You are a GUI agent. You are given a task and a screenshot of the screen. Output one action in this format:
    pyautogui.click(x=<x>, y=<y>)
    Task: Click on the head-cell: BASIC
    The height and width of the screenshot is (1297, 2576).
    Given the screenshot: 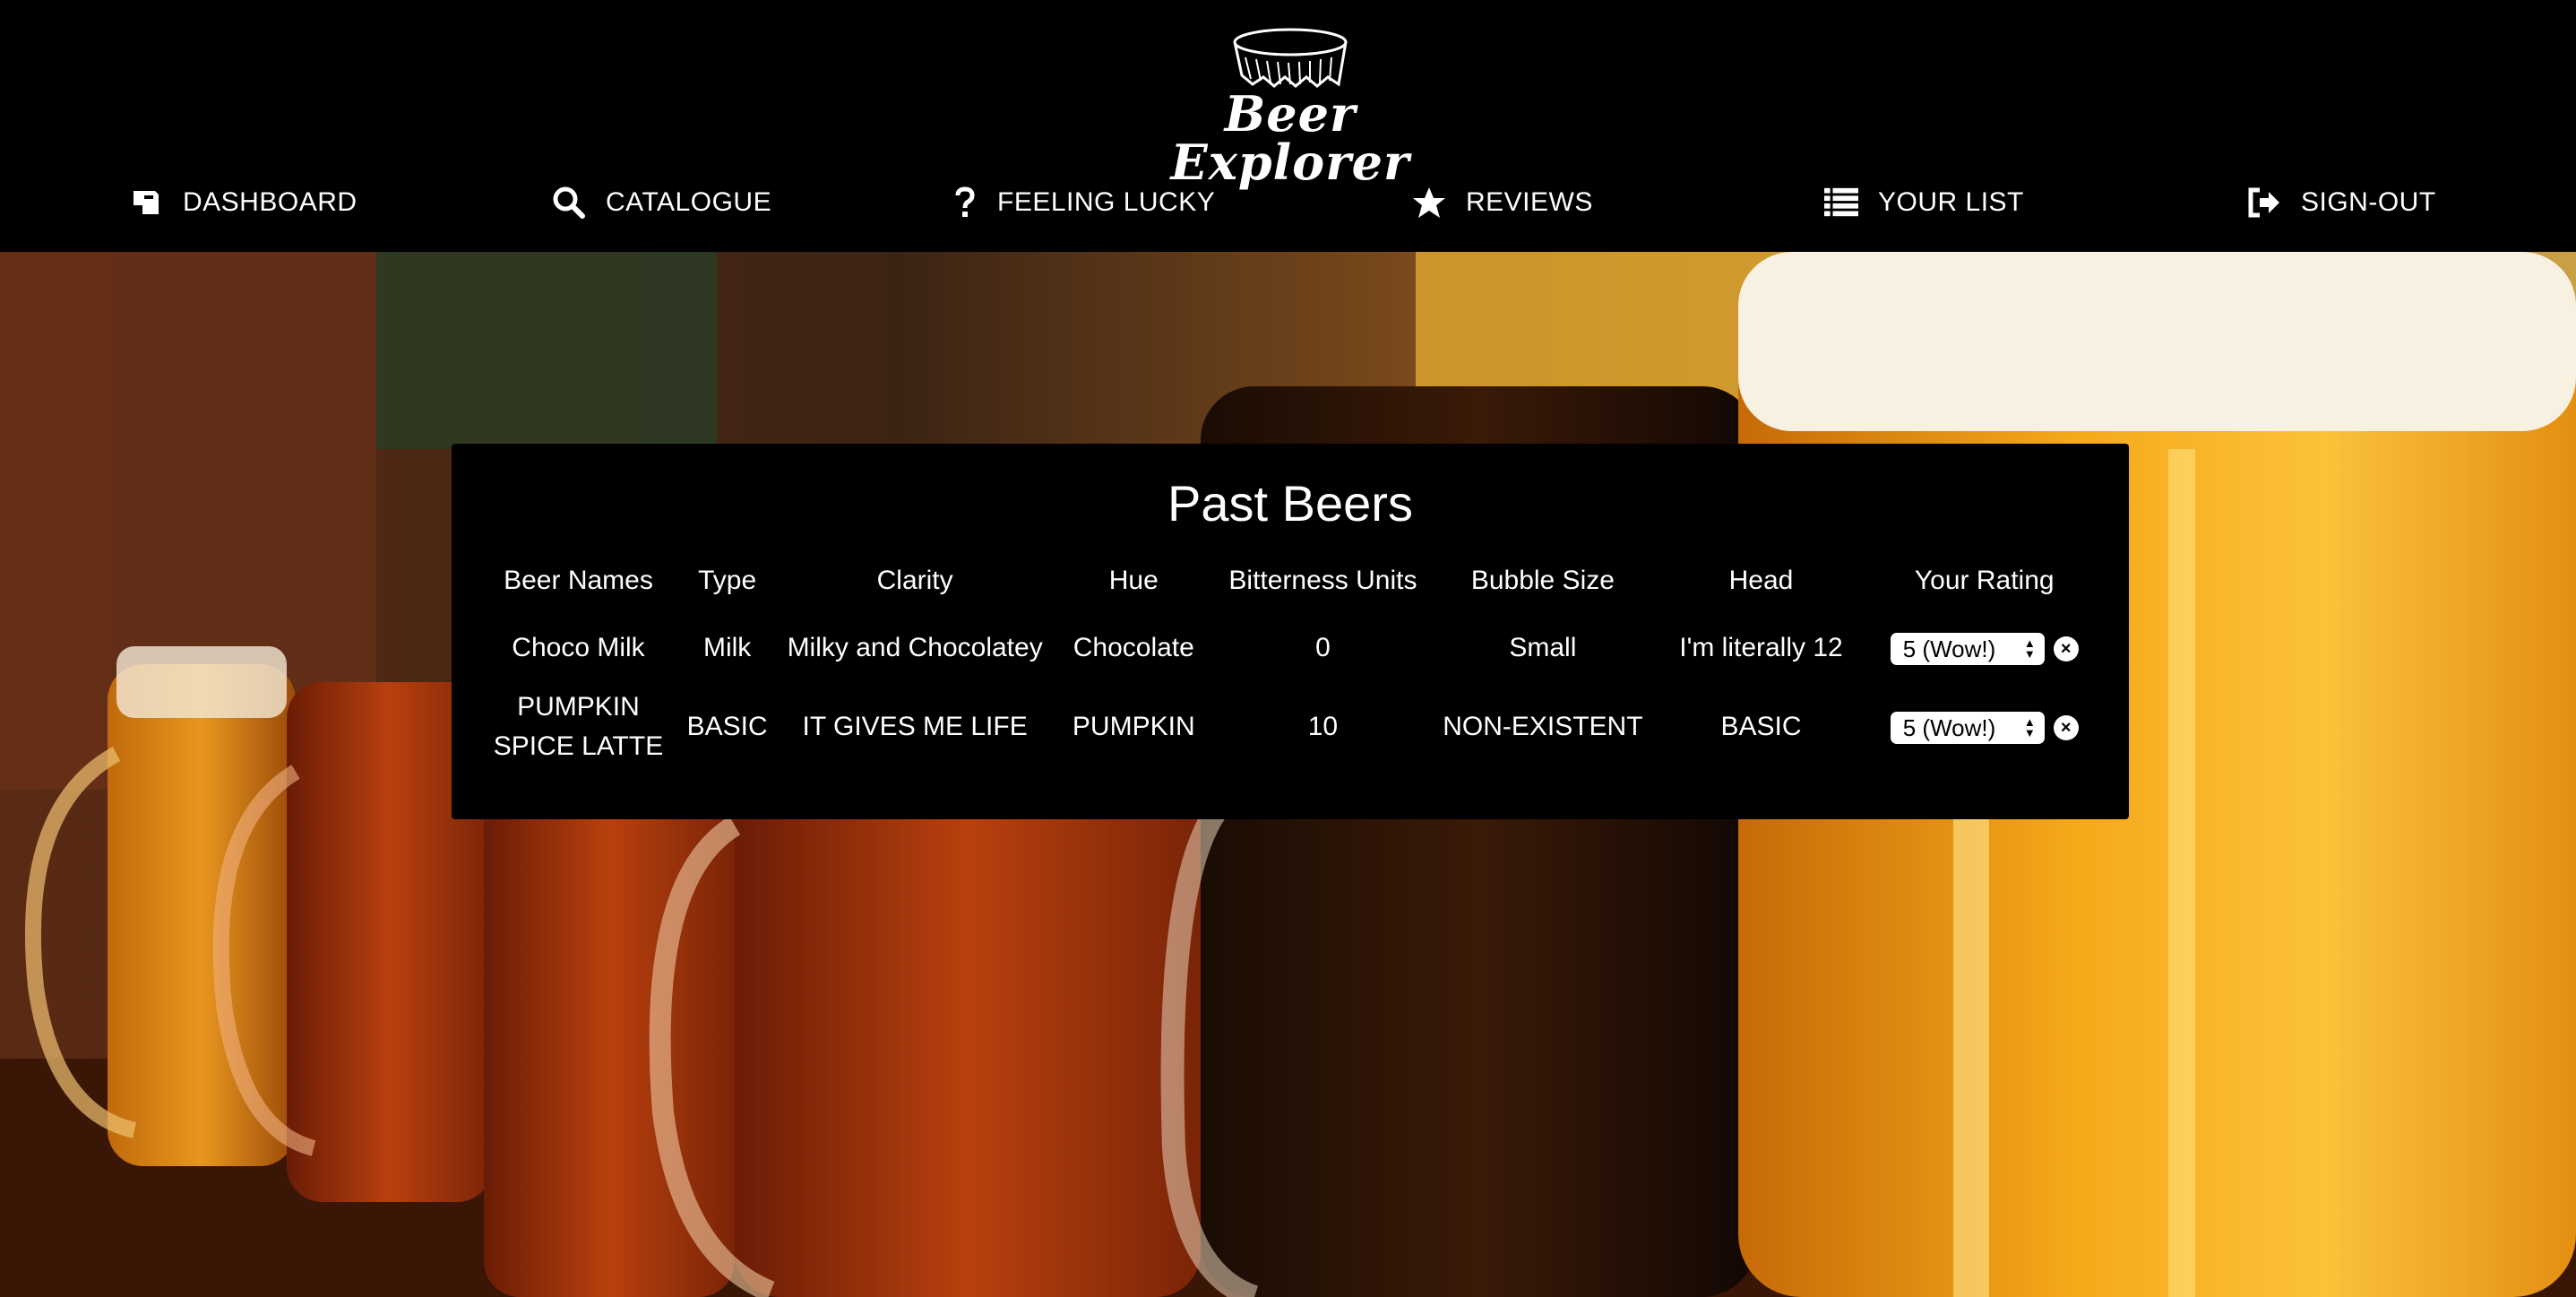 What is the action you would take?
    pyautogui.click(x=1761, y=726)
    